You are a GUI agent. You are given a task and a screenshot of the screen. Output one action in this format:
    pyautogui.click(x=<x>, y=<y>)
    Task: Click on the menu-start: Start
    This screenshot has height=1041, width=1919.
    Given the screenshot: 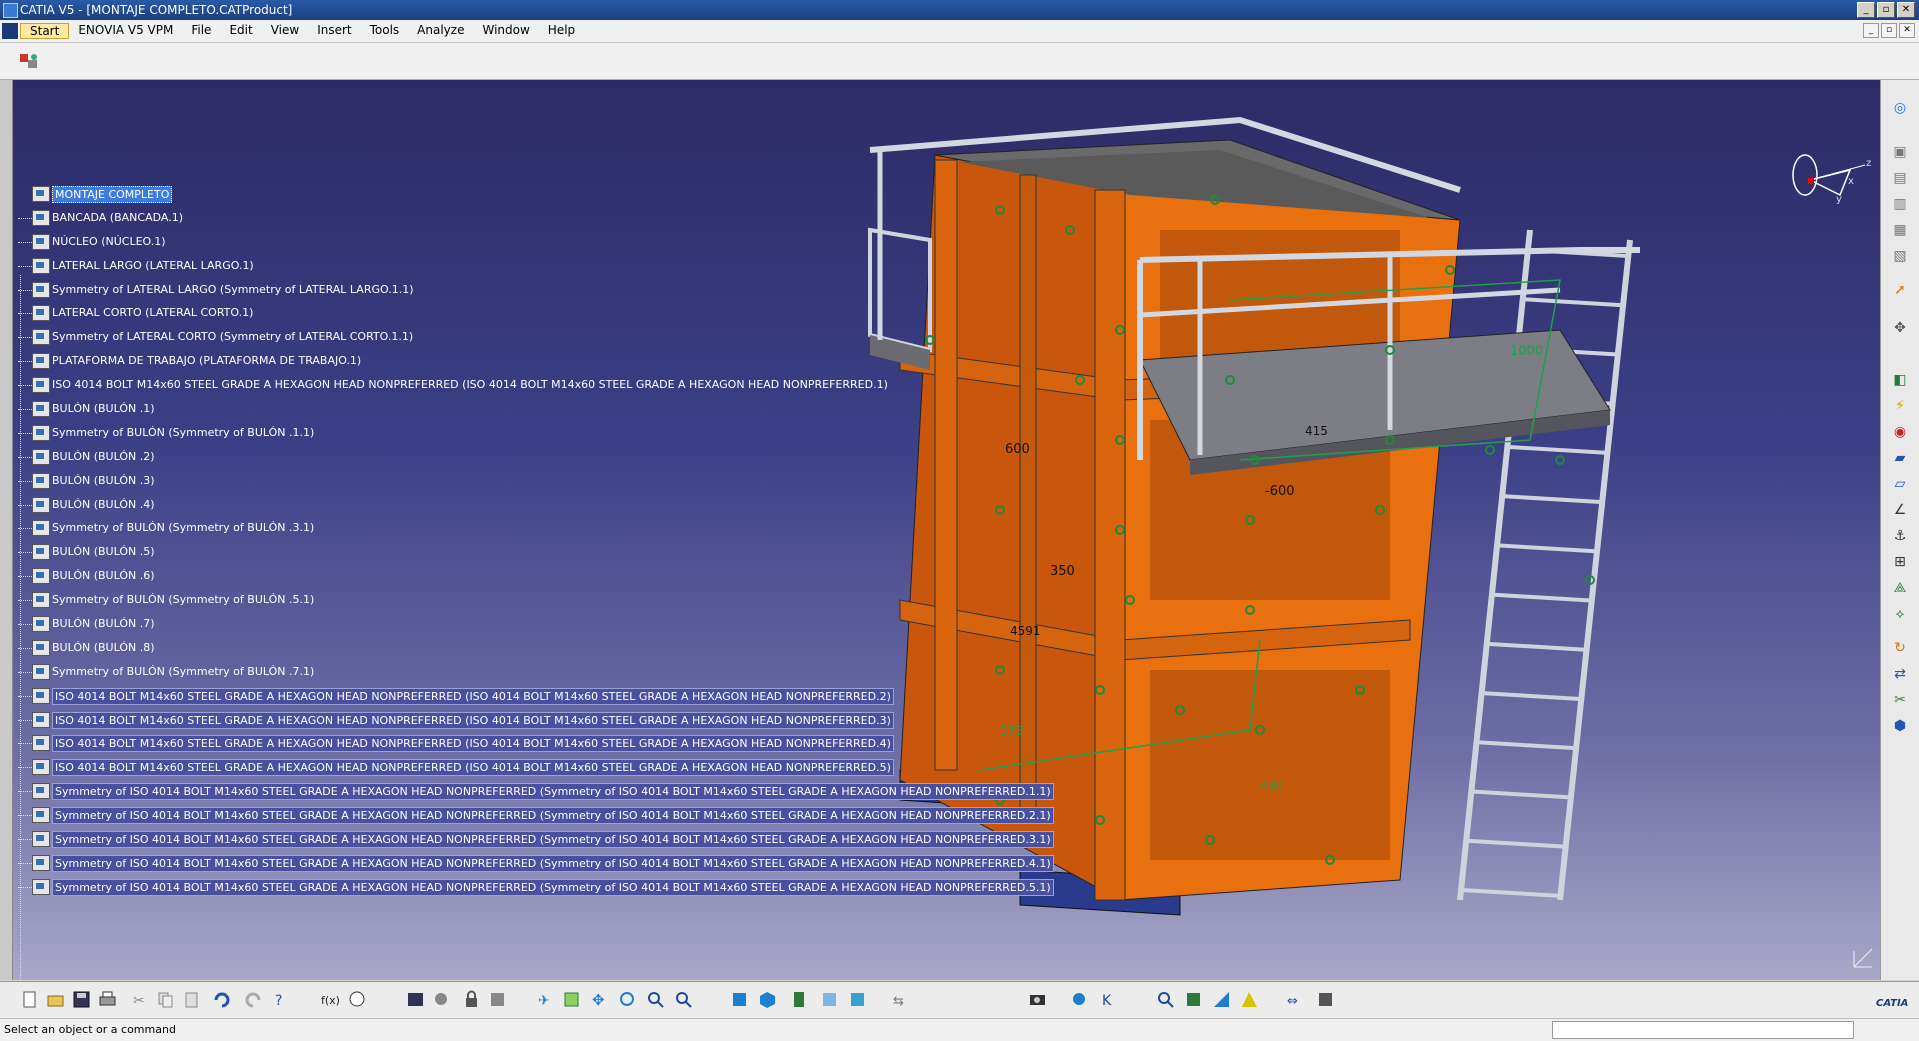 What is the action you would take?
    pyautogui.click(x=45, y=31)
    